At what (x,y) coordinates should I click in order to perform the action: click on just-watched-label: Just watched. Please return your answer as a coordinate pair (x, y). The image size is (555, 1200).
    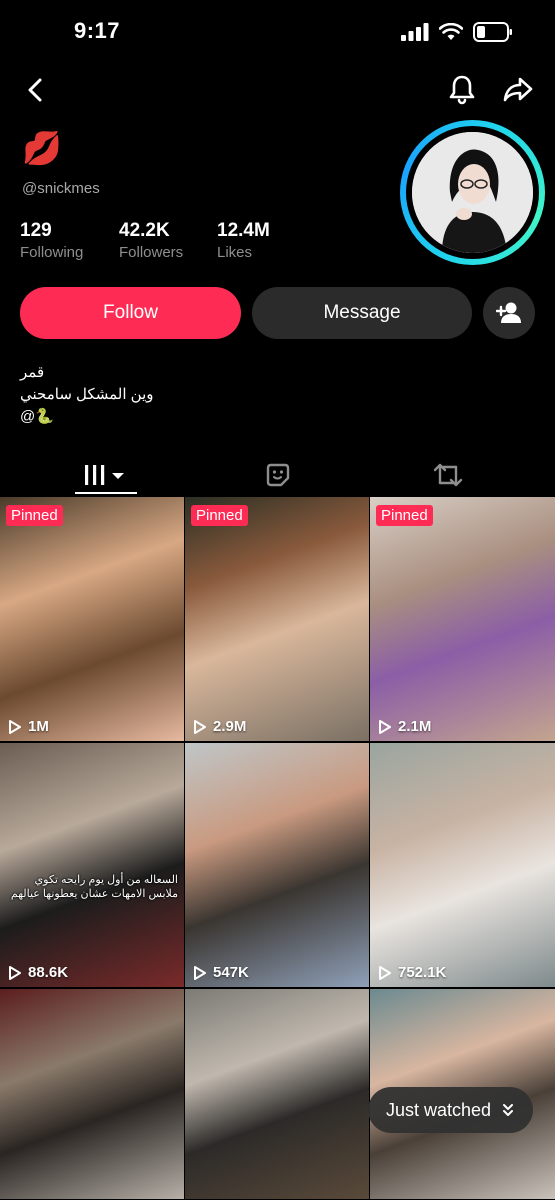
    Looking at the image, I should click on (438, 1109).